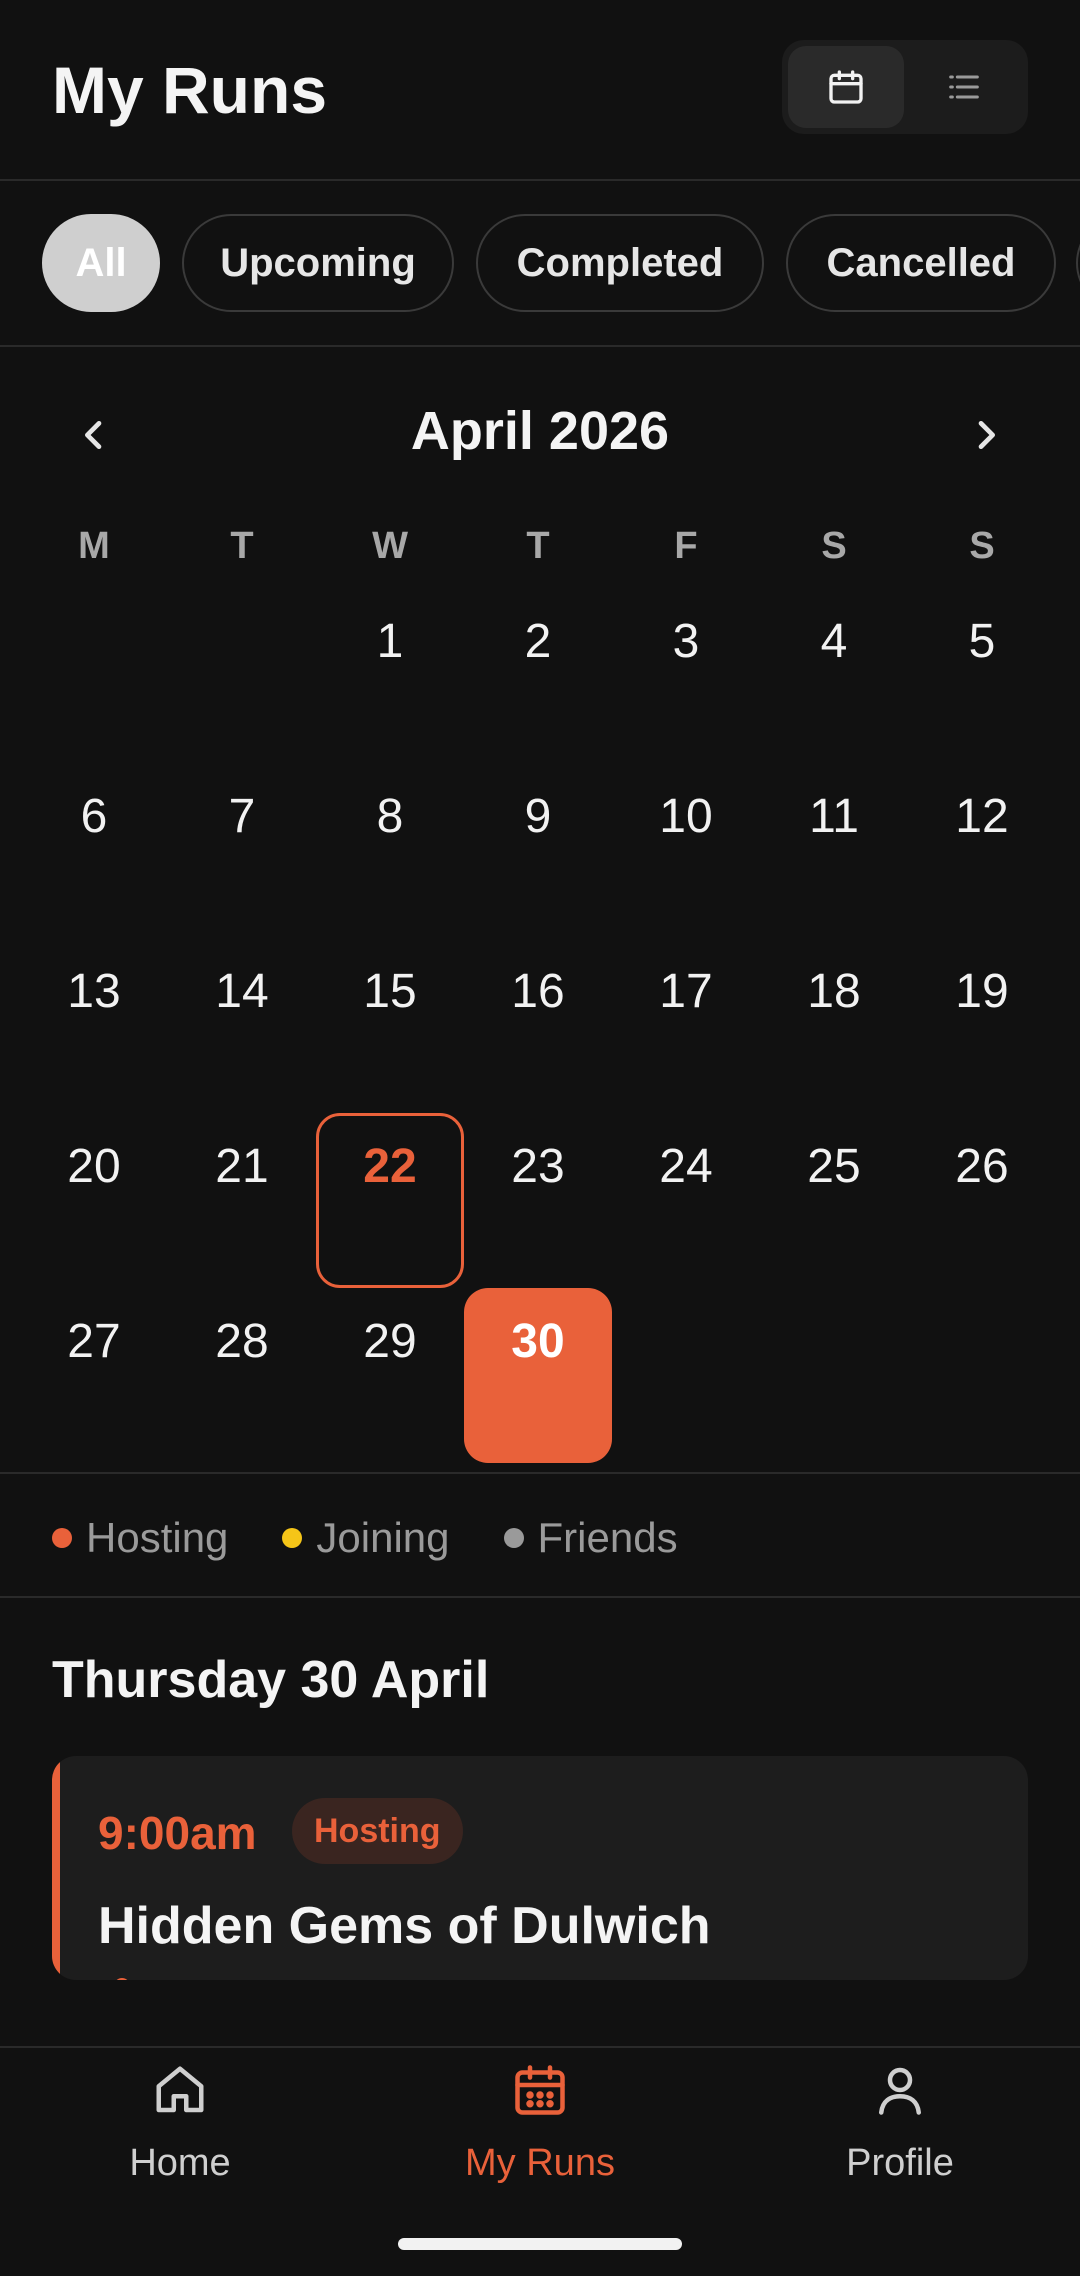  Describe the element at coordinates (180, 2163) in the screenshot. I see `nav-label: Home` at that location.